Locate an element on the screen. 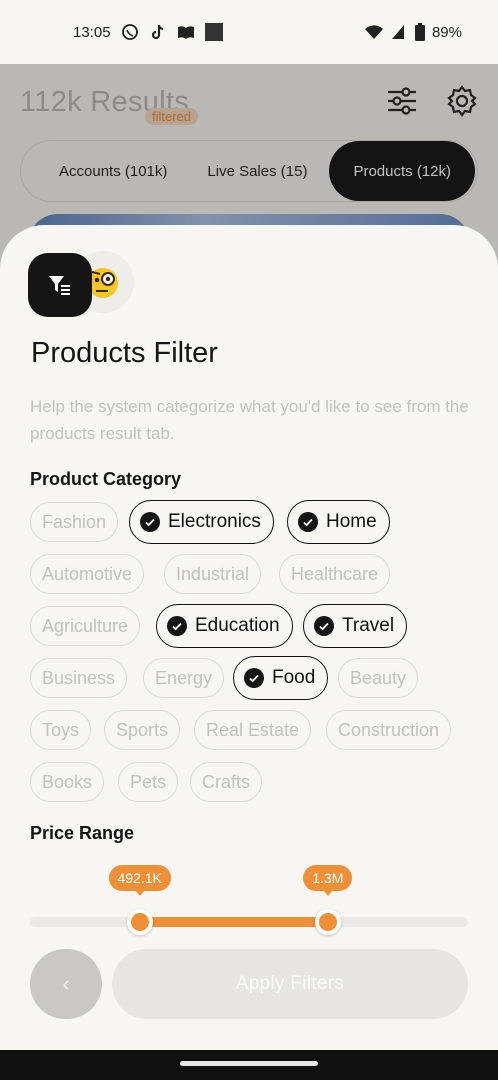  category-chip-label: Electronics is located at coordinates (214, 521).